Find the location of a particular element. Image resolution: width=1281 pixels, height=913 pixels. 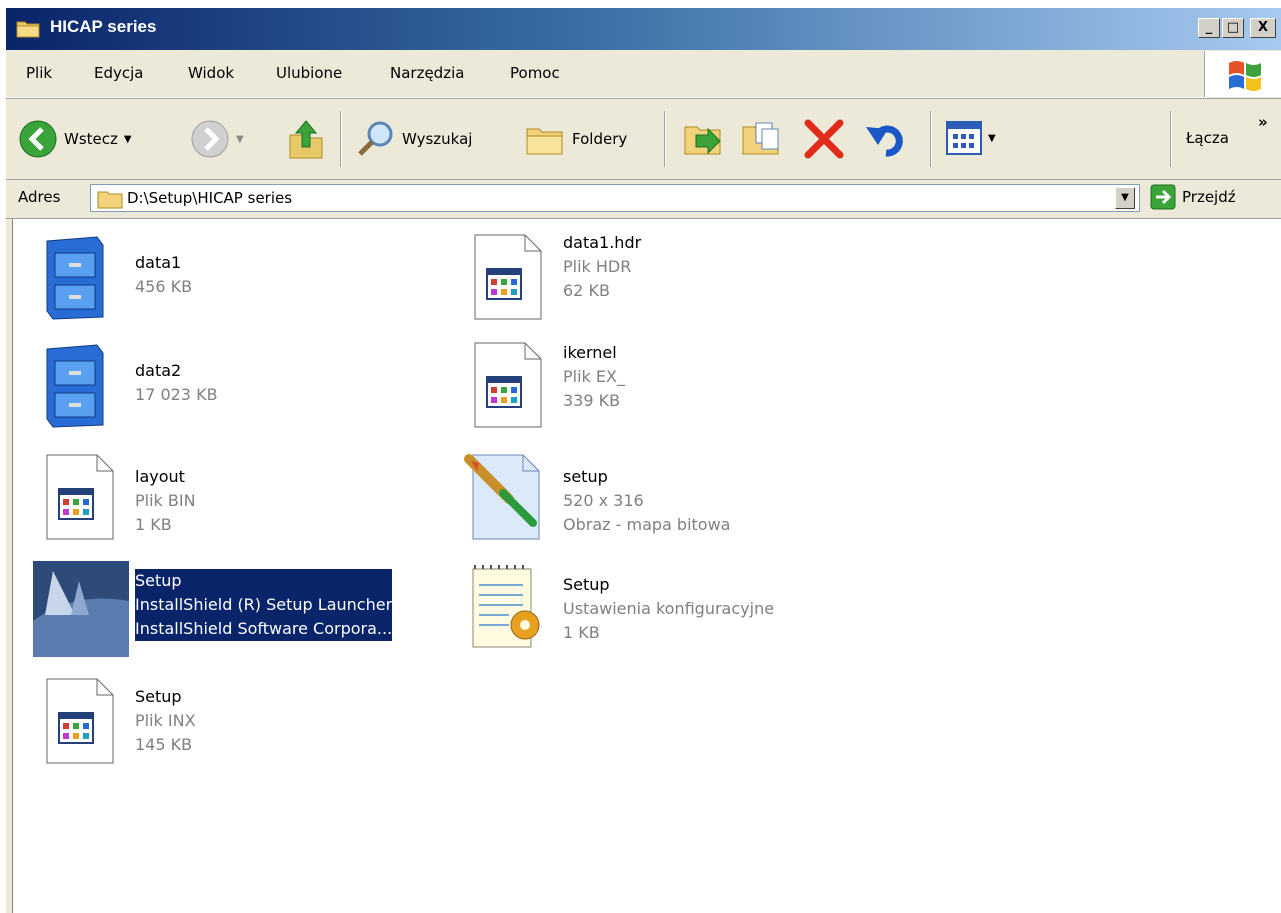

file-item: setup 520 x 316 Obraz - mapa bitowa is located at coordinates (661, 501).